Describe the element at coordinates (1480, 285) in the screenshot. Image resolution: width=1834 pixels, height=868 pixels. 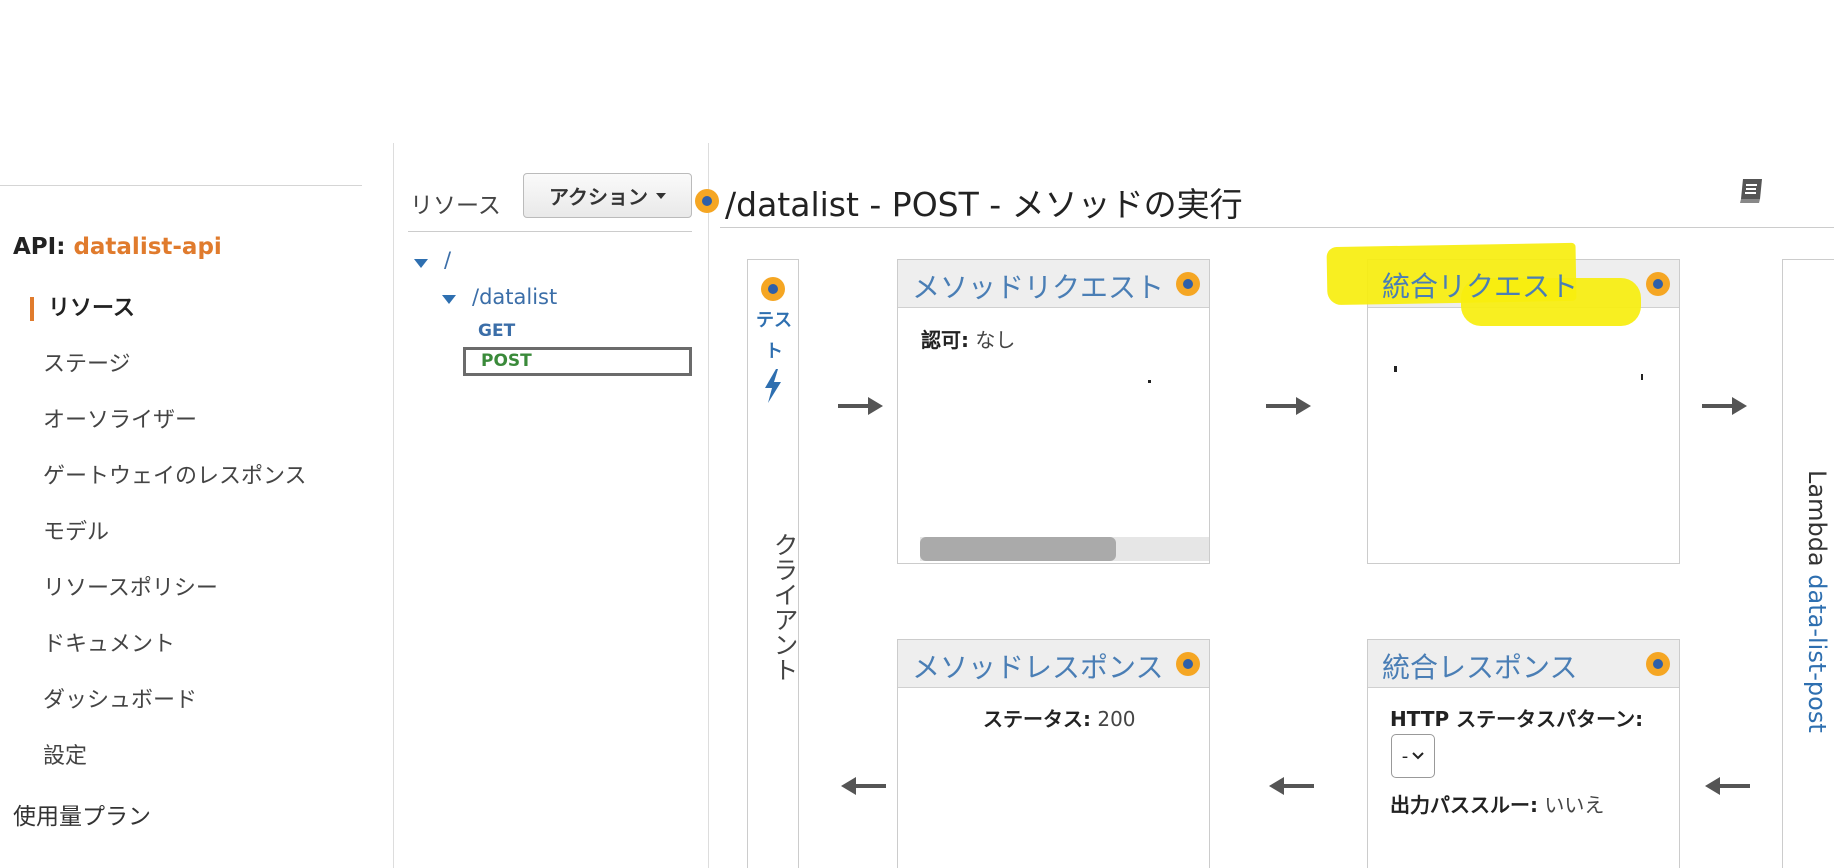
I see `integration-request-title: 統合リクエスト` at that location.